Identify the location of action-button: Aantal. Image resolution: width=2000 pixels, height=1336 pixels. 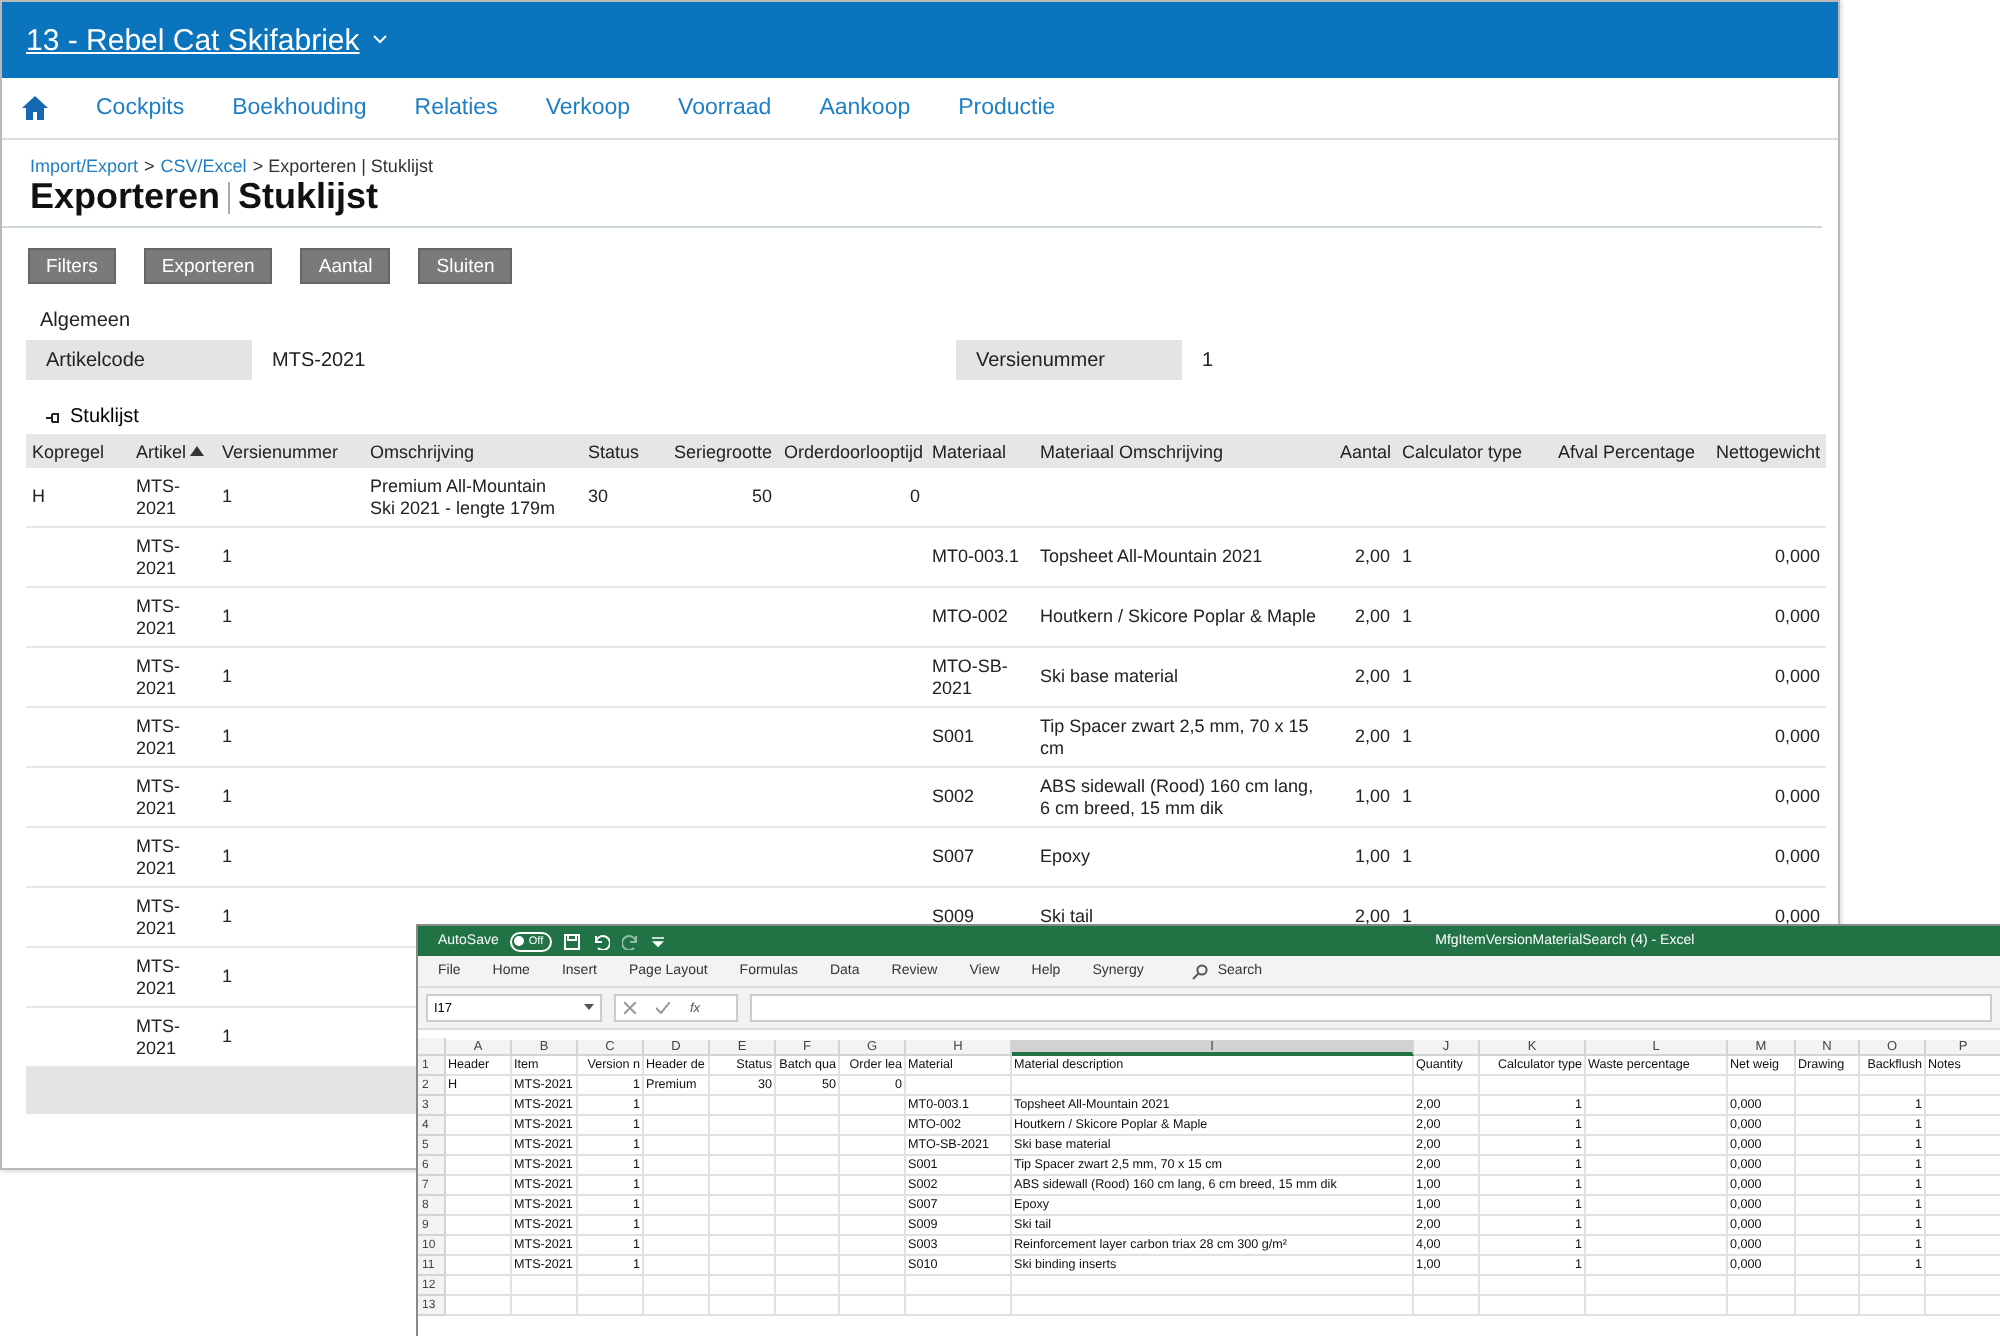
(345, 266).